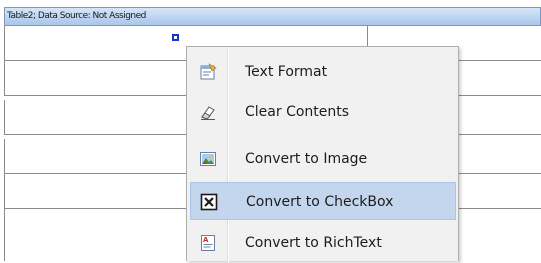 The image size is (541, 263). What do you see at coordinates (208, 72) in the screenshot?
I see `text-format-icon` at bounding box center [208, 72].